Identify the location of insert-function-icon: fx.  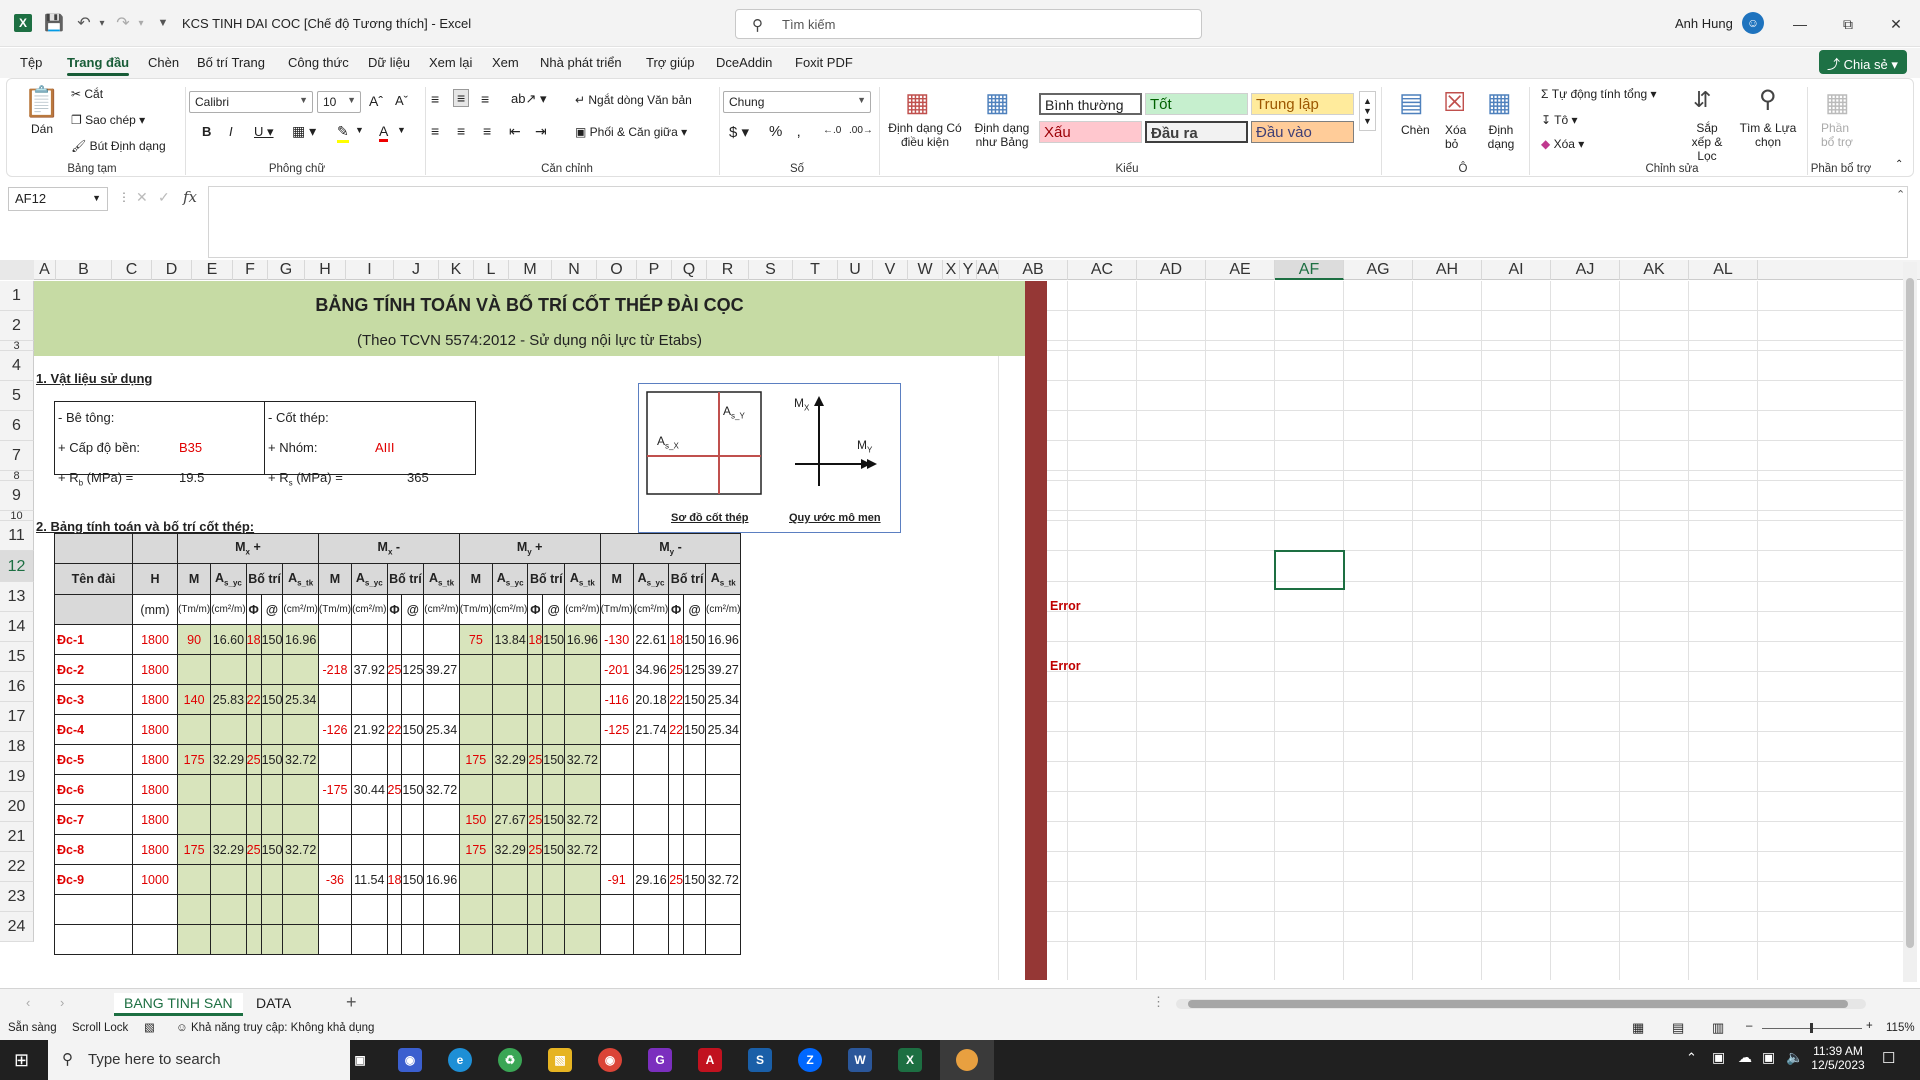
(190, 197).